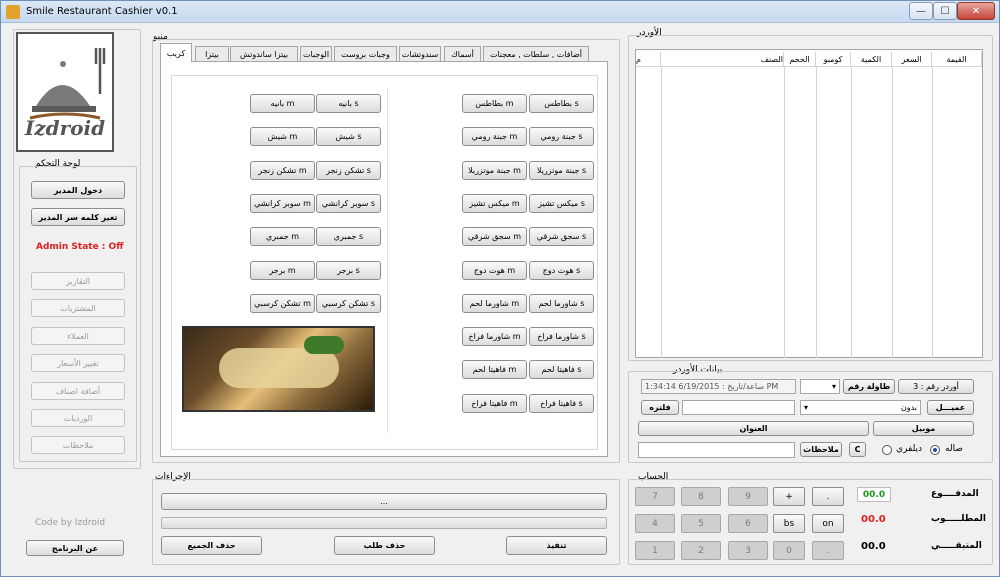 The width and height of the screenshot is (1000, 577). I want to click on logo-text: Izdroid, so click(65, 128).